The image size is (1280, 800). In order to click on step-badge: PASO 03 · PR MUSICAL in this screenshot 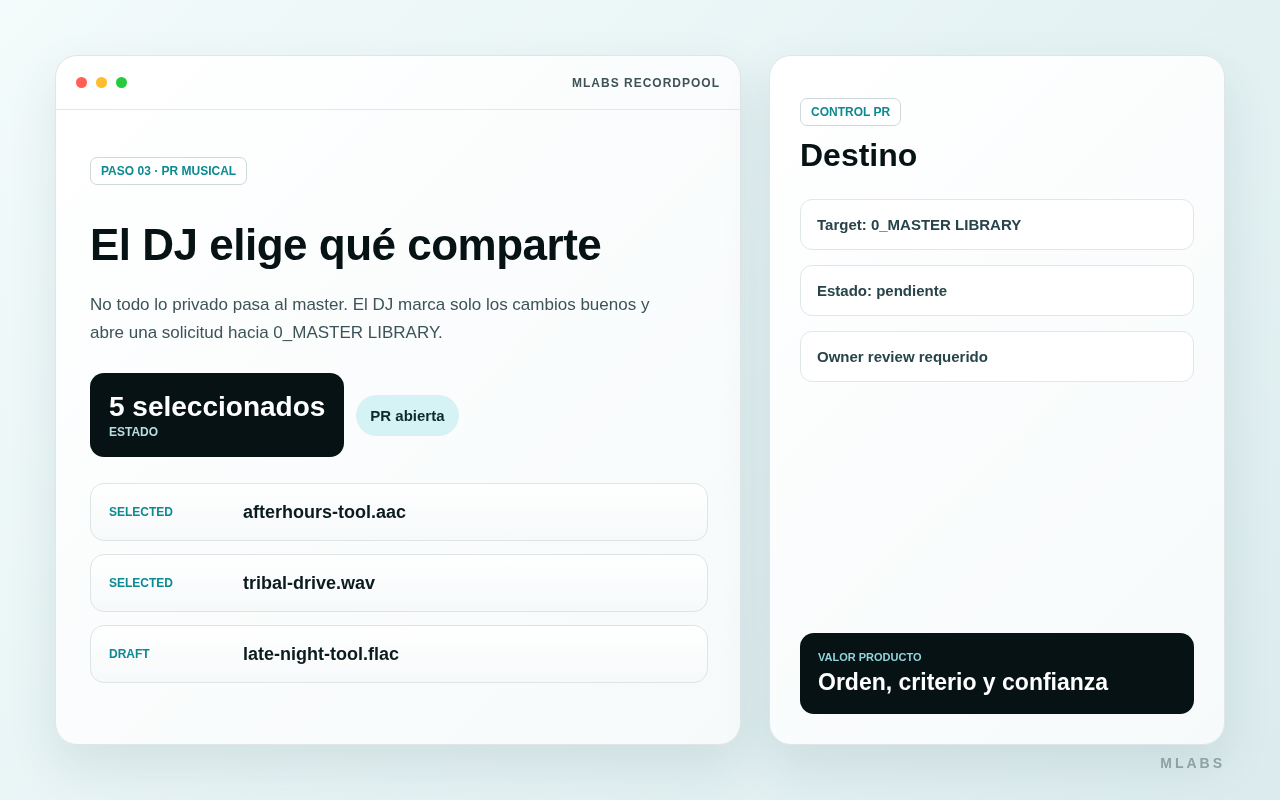, I will do `click(169, 171)`.